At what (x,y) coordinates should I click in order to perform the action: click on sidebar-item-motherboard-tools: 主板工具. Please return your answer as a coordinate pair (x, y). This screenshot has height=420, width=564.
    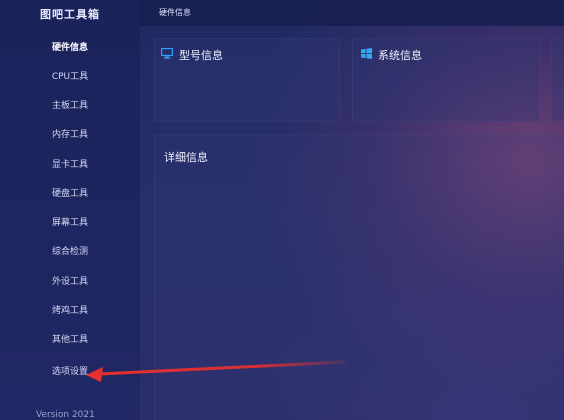
    Looking at the image, I should click on (70, 106).